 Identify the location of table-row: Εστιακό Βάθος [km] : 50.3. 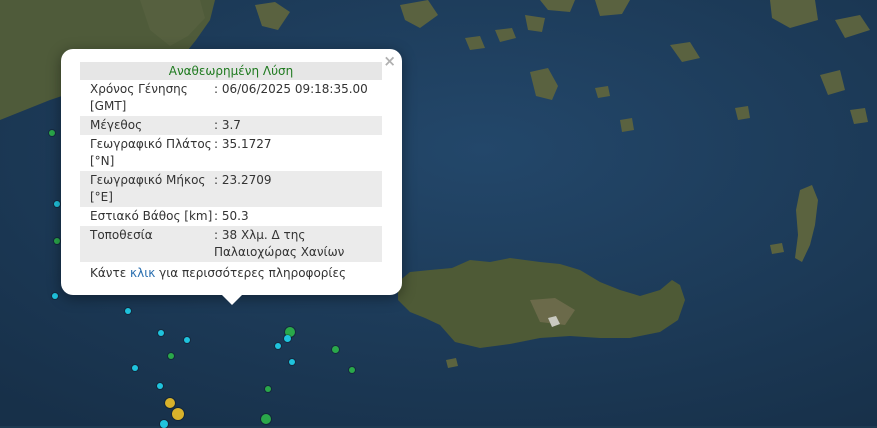
(231, 216).